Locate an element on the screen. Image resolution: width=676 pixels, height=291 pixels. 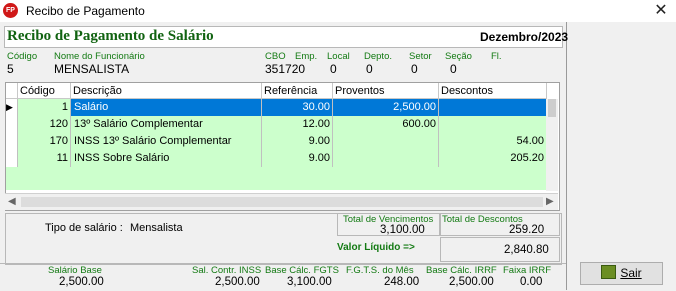
app-icon: FP is located at coordinates (10, 10).